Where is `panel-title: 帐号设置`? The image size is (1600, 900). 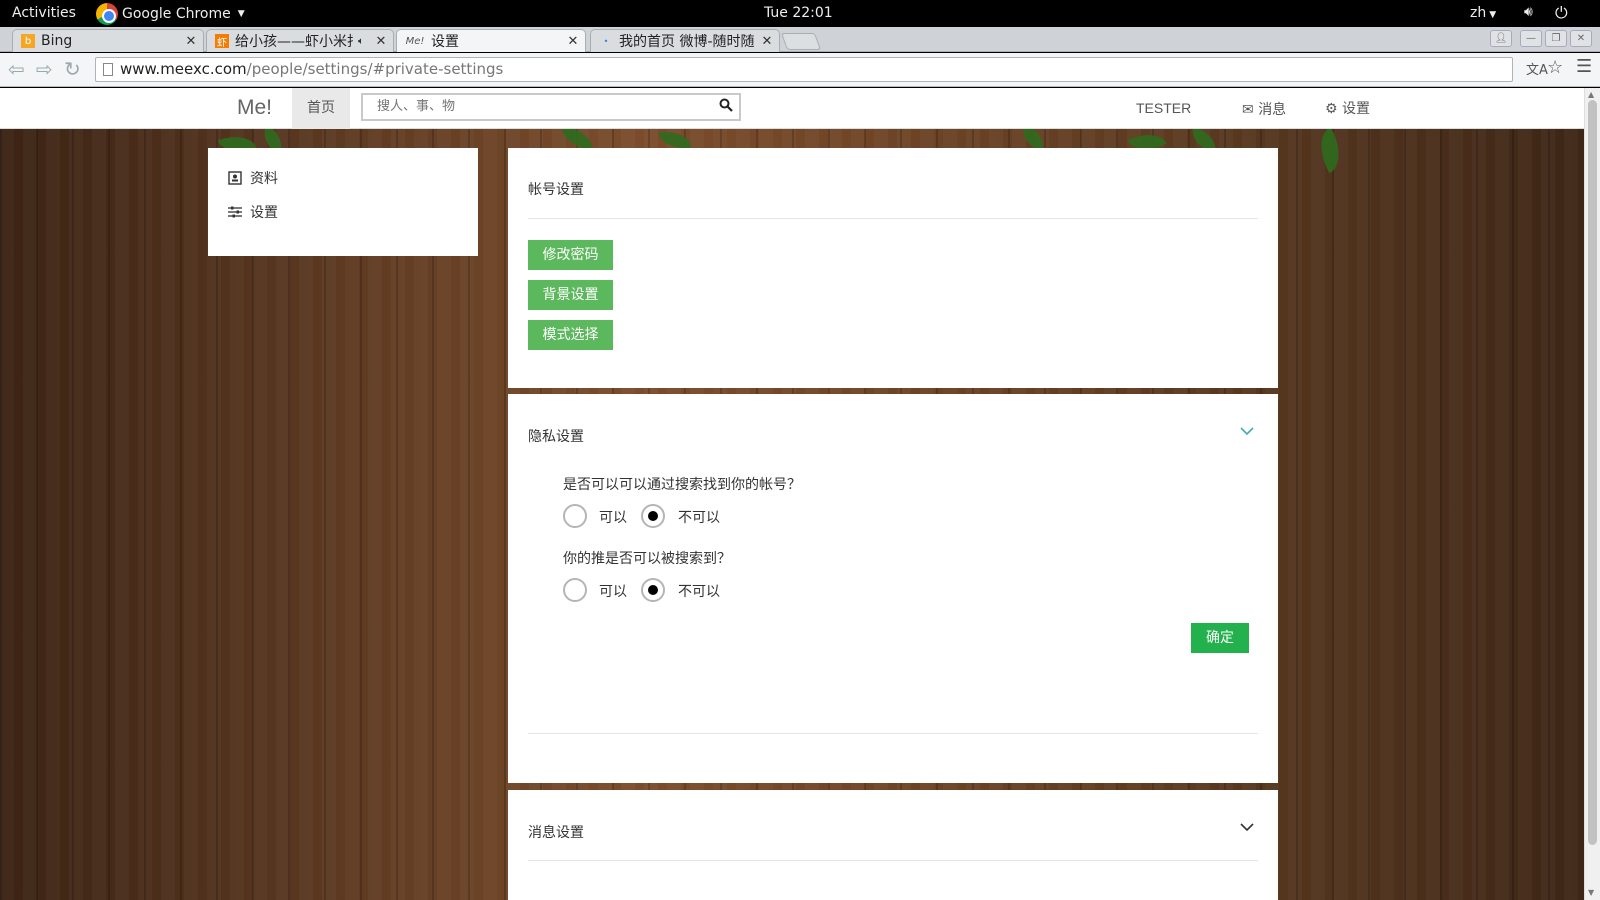
panel-title: 帐号设置 is located at coordinates (556, 190).